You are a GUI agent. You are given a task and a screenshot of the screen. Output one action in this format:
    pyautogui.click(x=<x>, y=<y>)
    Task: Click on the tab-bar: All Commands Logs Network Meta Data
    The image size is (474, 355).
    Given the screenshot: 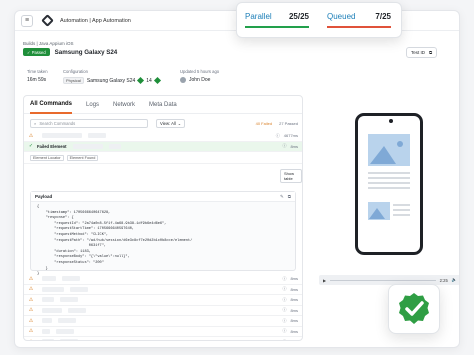 What is the action you would take?
    pyautogui.click(x=163, y=105)
    